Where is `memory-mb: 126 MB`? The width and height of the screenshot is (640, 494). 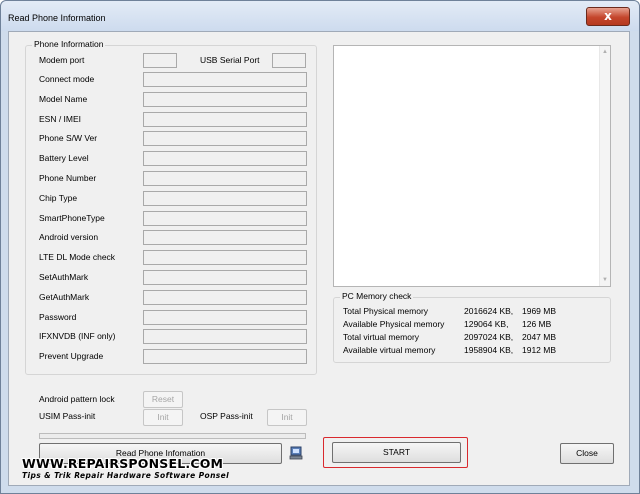 memory-mb: 126 MB is located at coordinates (537, 324).